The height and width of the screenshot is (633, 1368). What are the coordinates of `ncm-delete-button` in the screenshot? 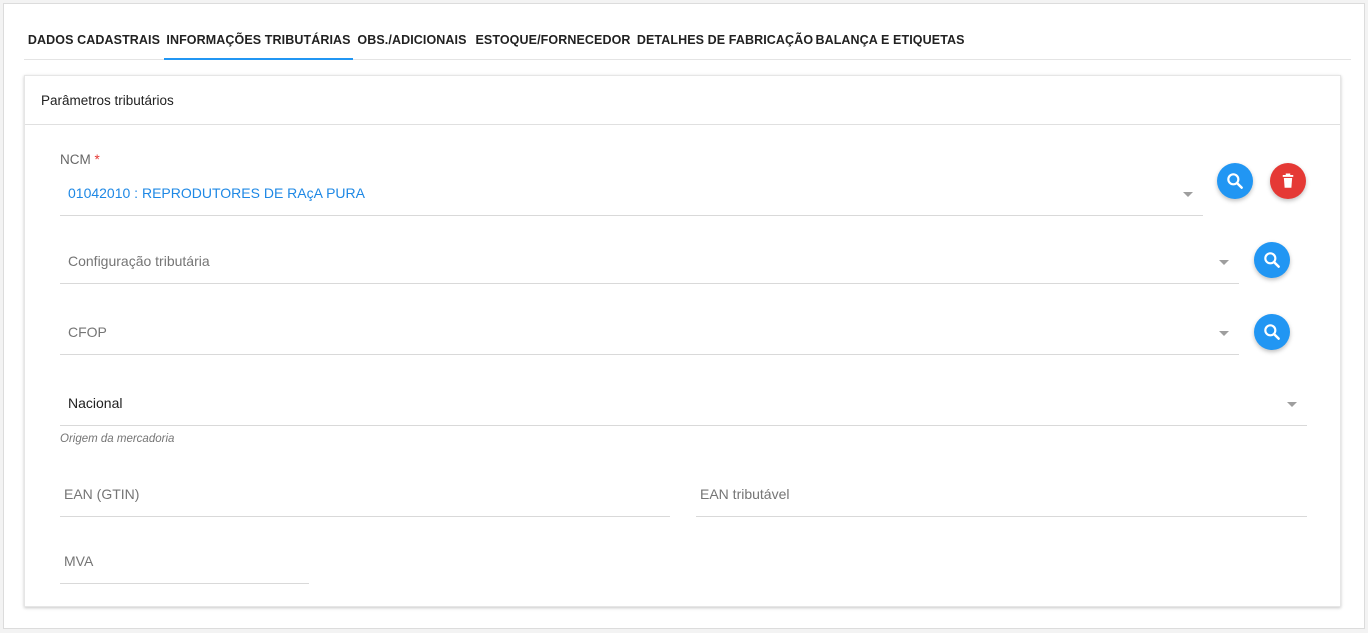 It's located at (1288, 181).